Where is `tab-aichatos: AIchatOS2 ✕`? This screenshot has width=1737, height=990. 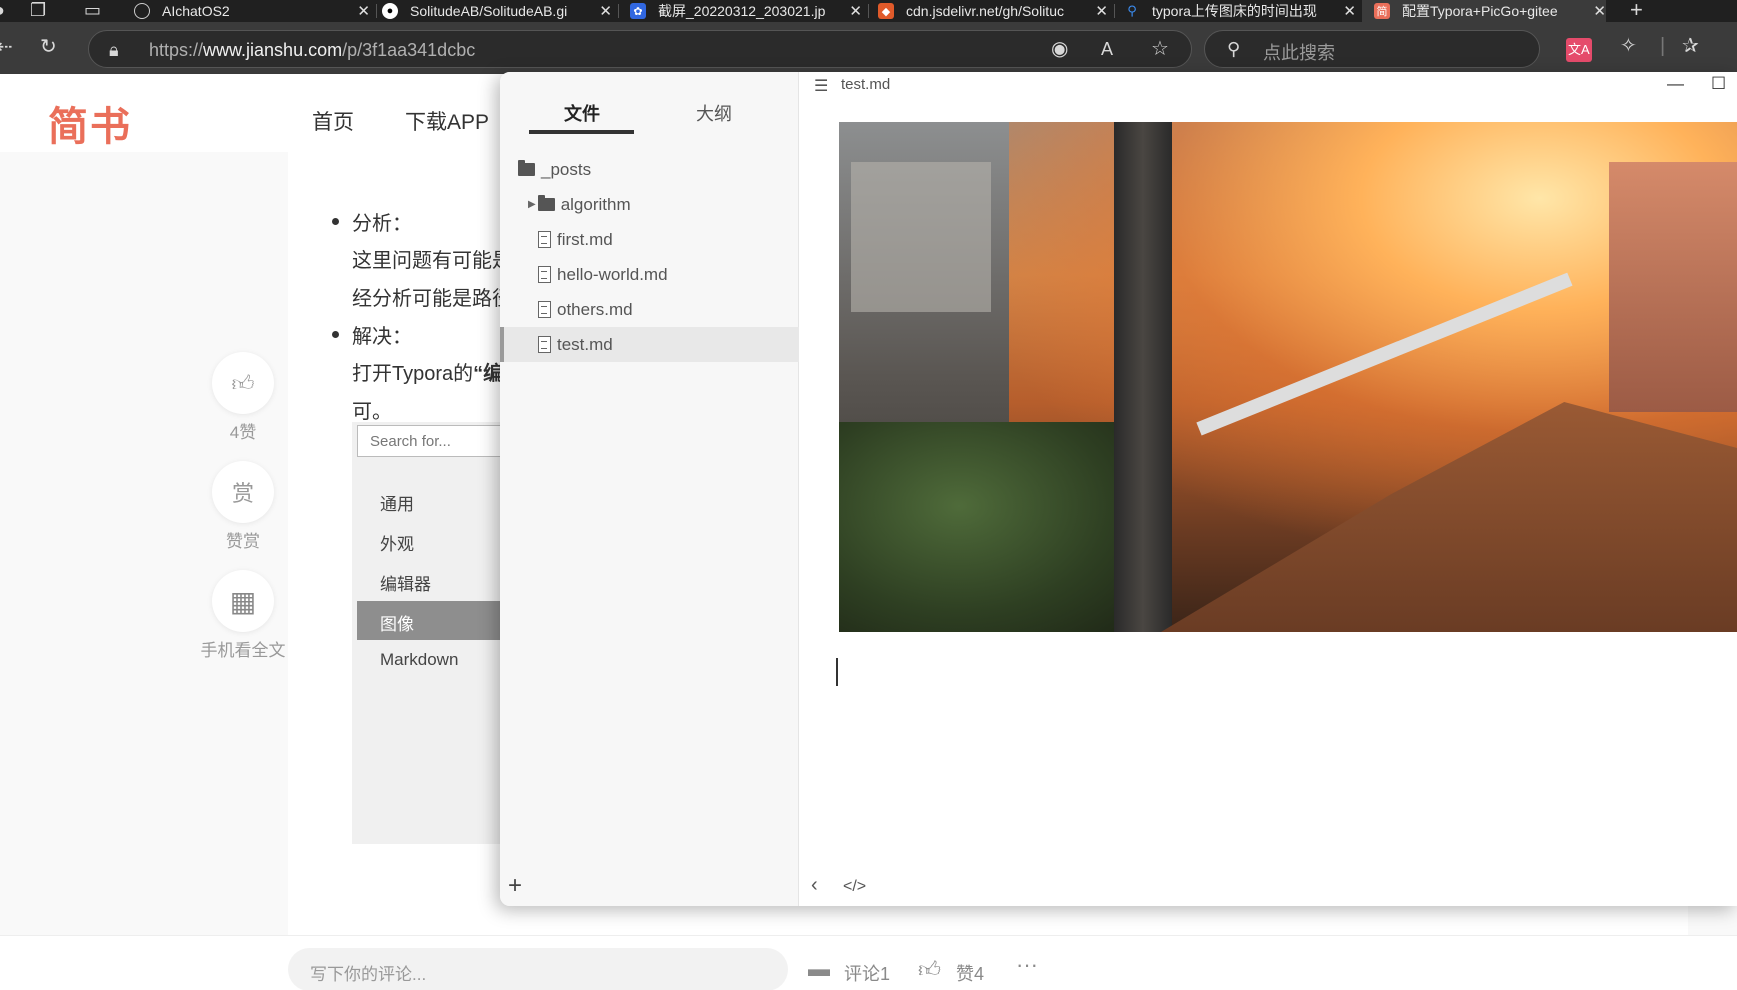 tab-aichatos: AIchatOS2 ✕ is located at coordinates (252, 11).